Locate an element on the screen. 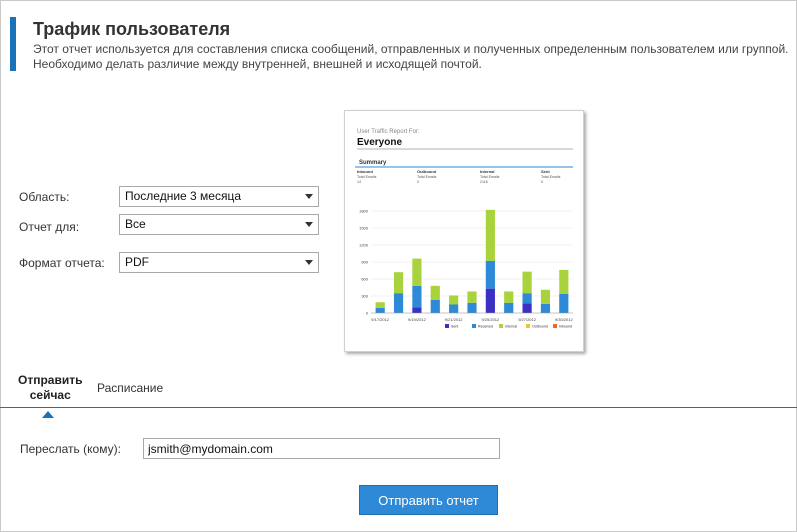 The width and height of the screenshot is (797, 532). format-label: Формат отчета: is located at coordinates (62, 263).